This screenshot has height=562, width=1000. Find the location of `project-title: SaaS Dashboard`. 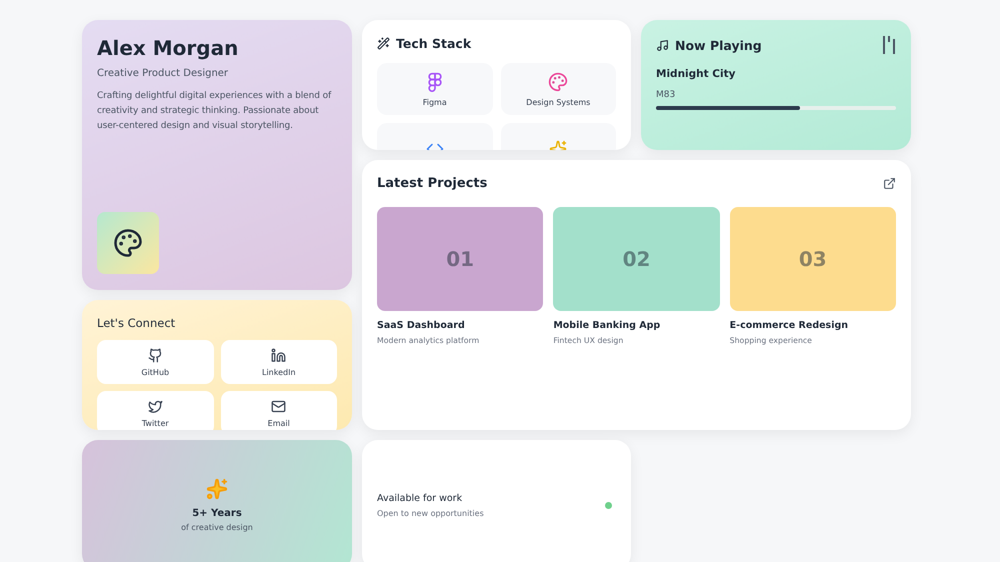

project-title: SaaS Dashboard is located at coordinates (421, 325).